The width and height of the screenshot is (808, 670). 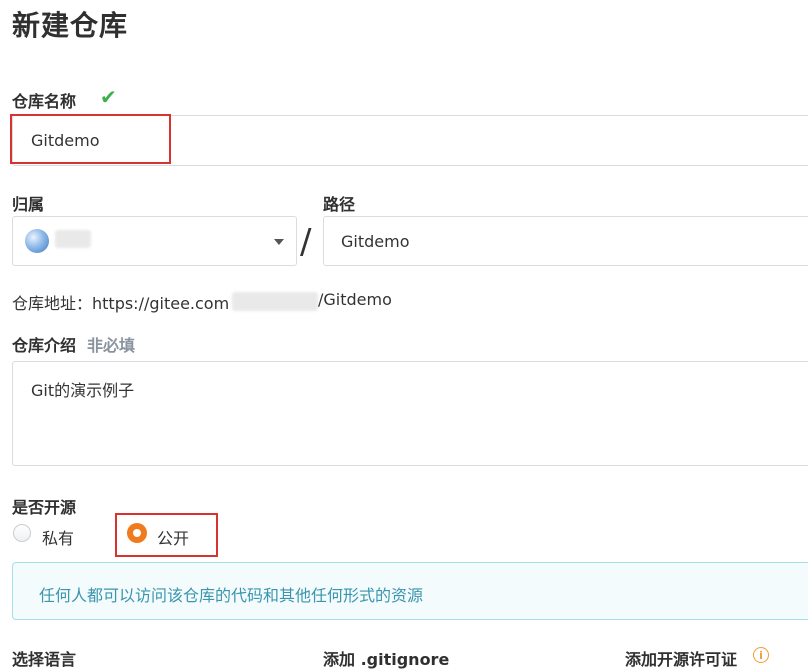 I want to click on repo-name-label: 仓库名称, so click(x=44, y=101).